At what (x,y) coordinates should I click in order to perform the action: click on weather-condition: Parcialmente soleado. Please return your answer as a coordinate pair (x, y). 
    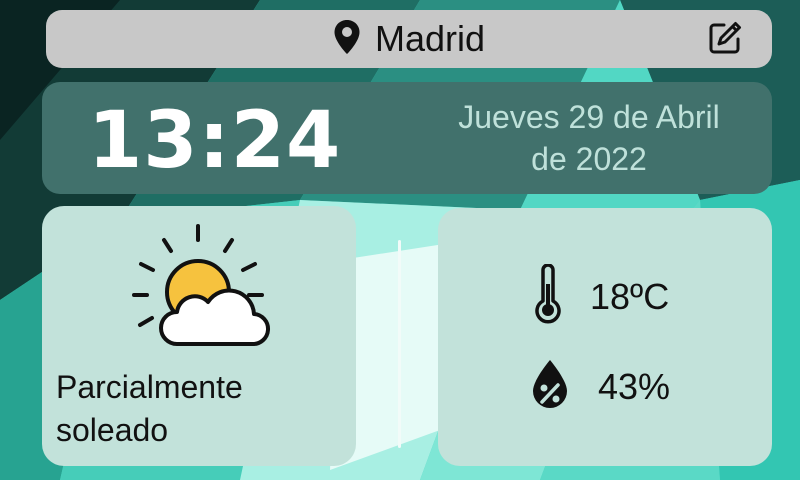
    Looking at the image, I should click on (201, 409).